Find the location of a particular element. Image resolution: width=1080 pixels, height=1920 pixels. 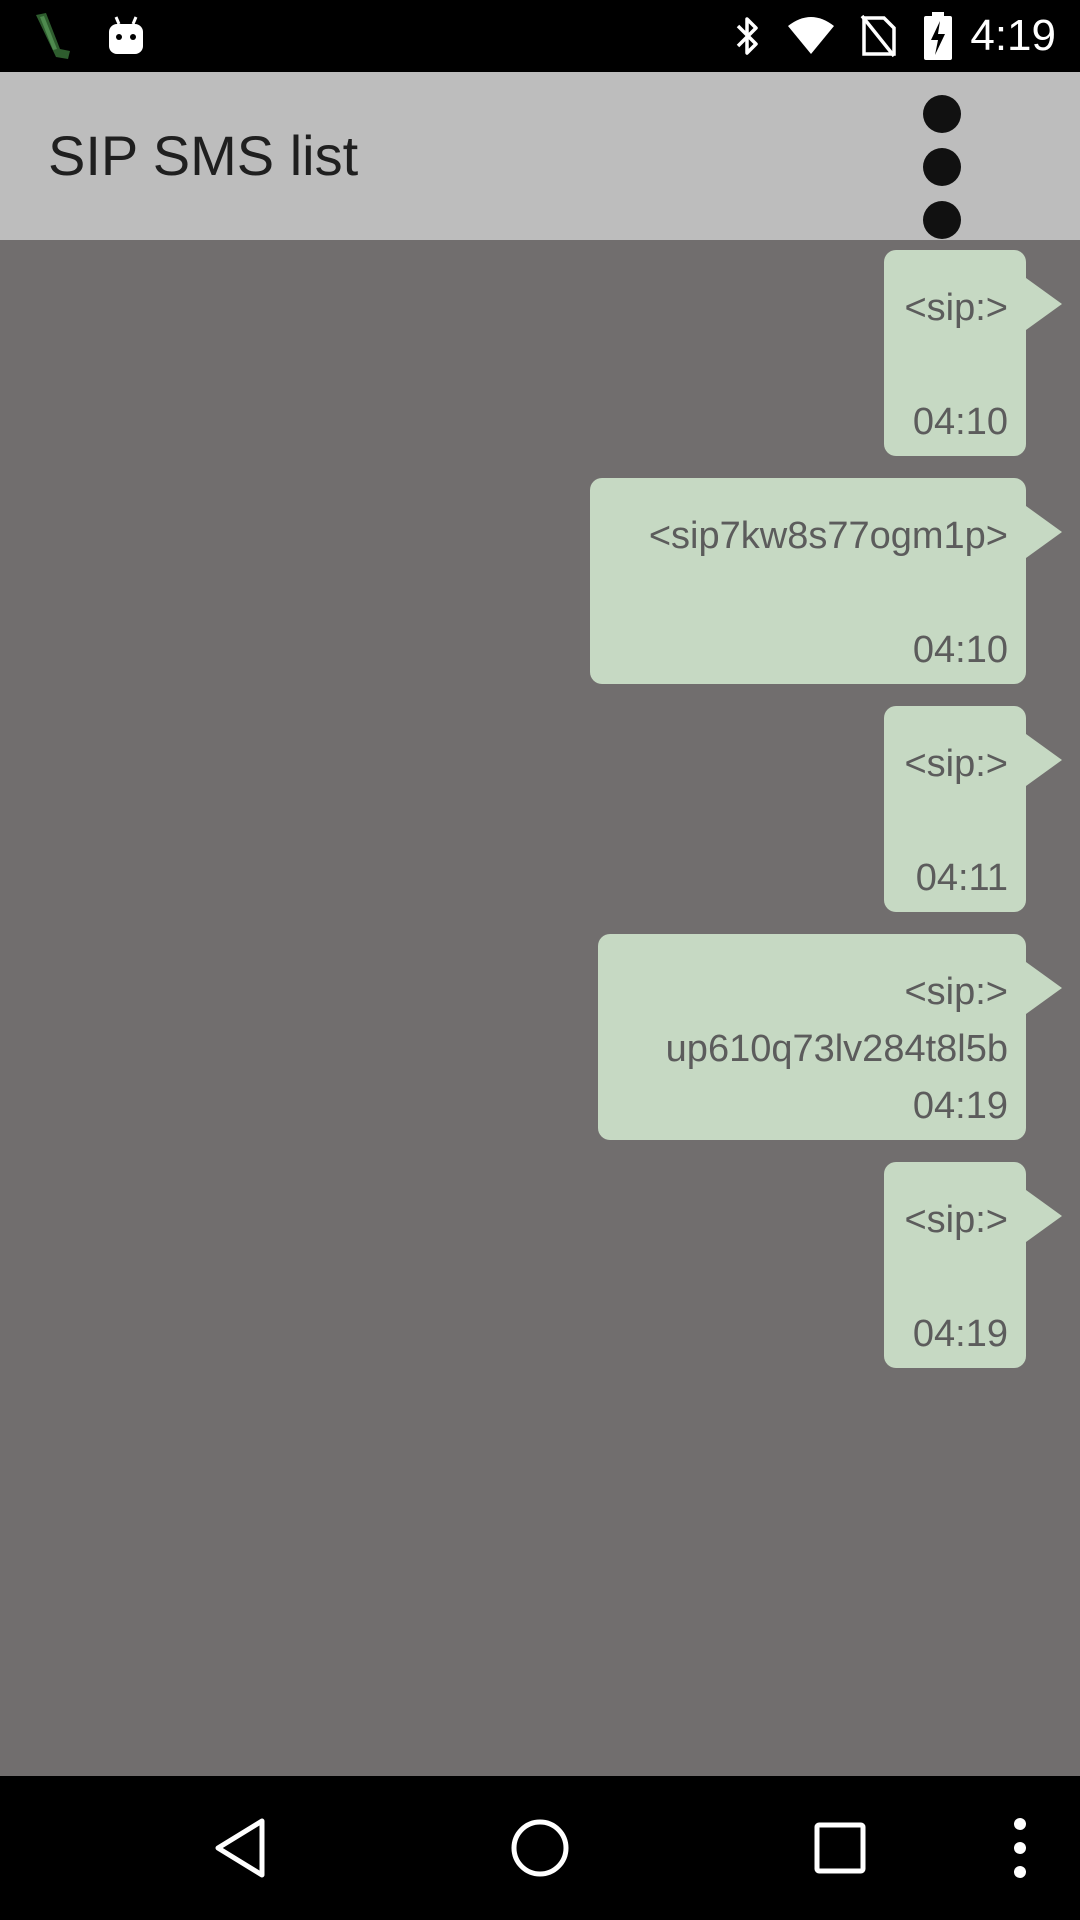

wifi-icon is located at coordinates (811, 36).